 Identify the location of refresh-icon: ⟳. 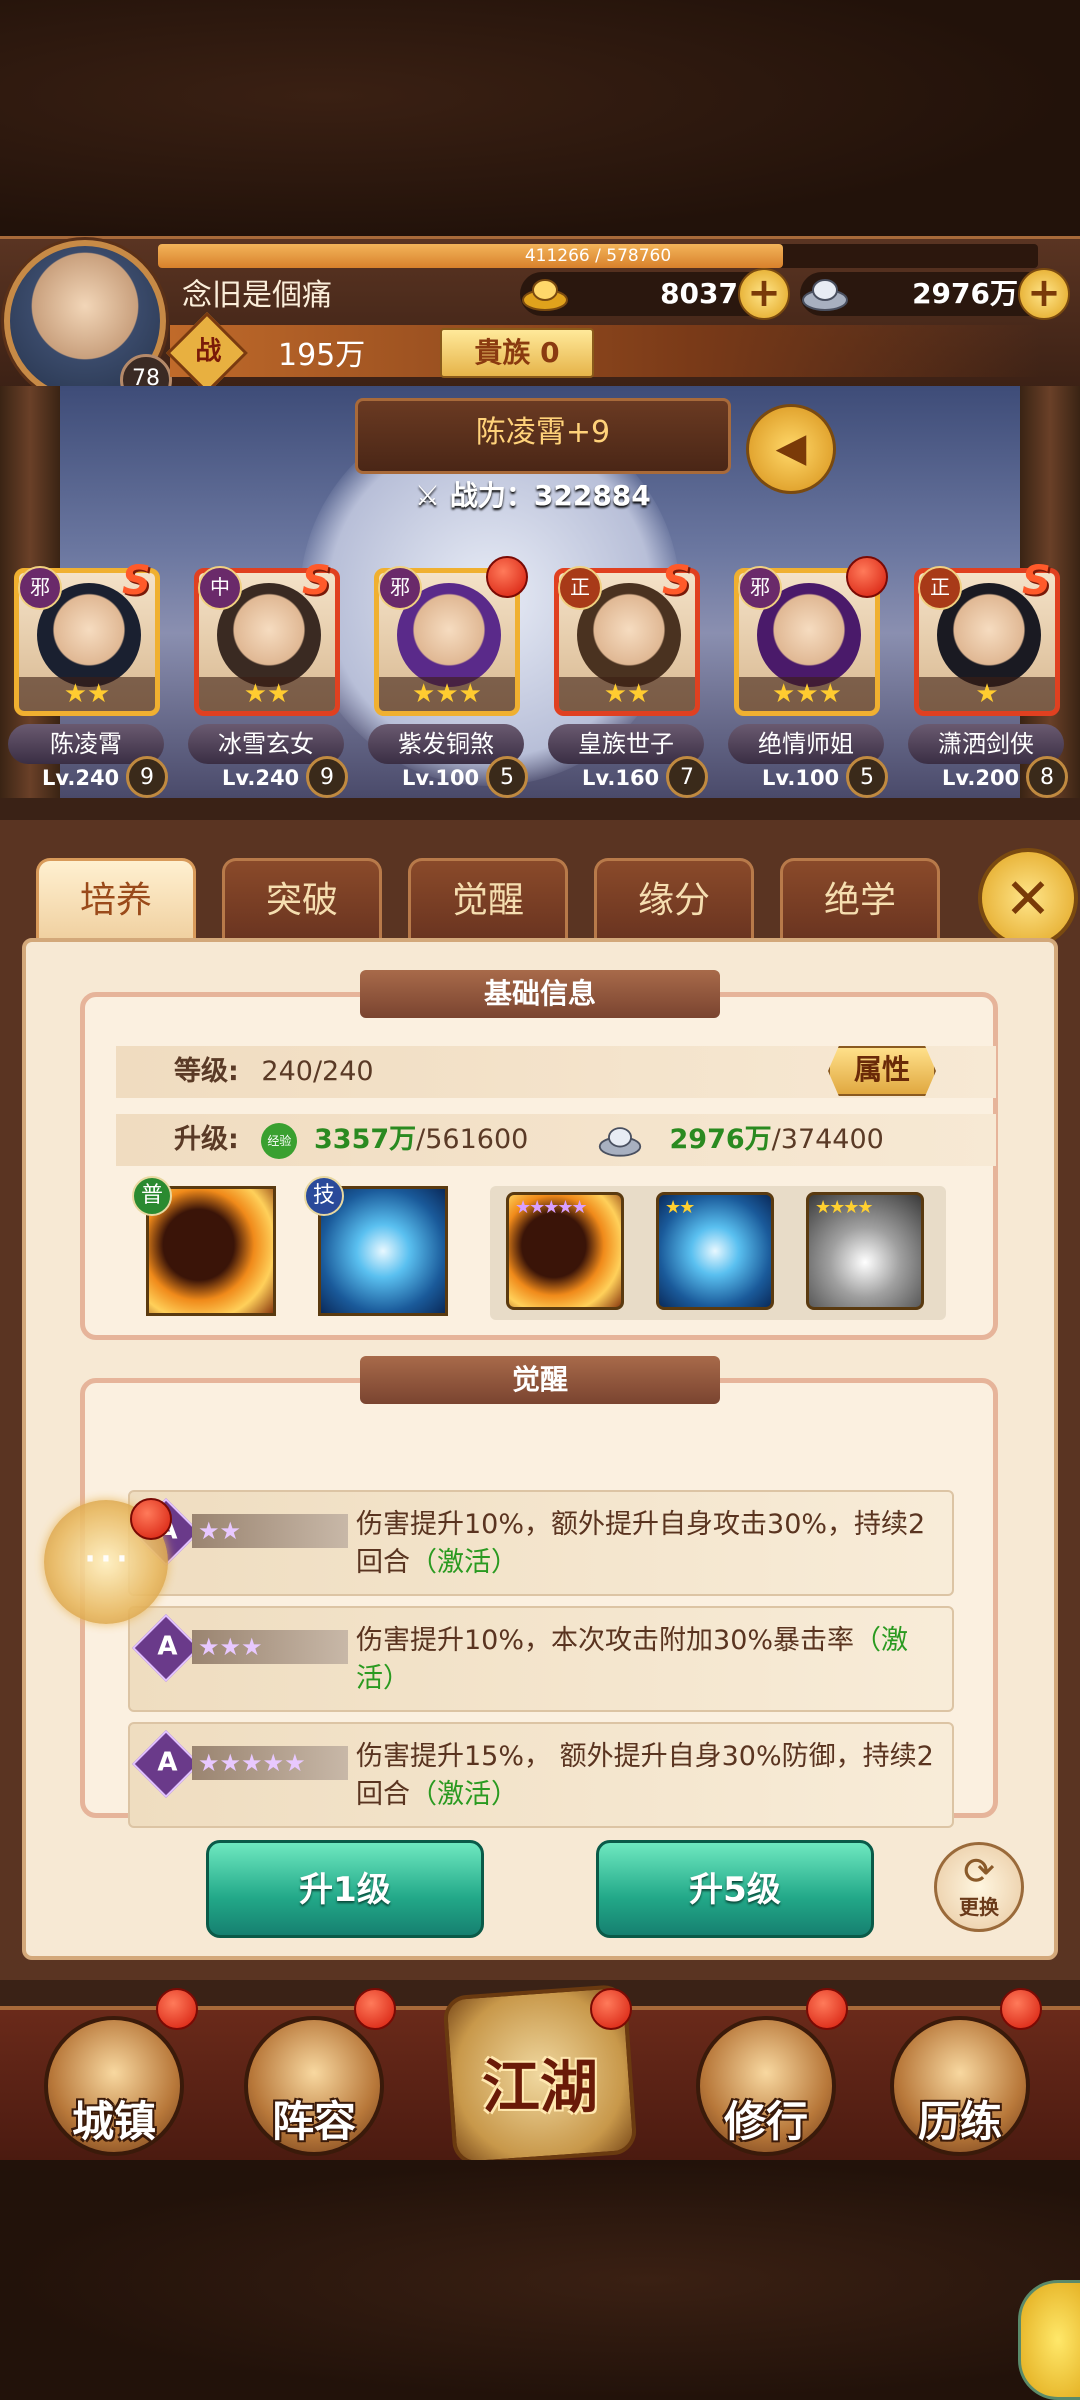
(979, 1871).